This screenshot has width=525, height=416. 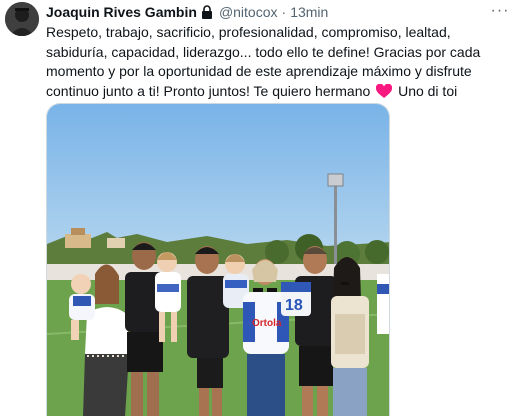 What do you see at coordinates (207, 12) in the screenshot?
I see `lock-icon` at bounding box center [207, 12].